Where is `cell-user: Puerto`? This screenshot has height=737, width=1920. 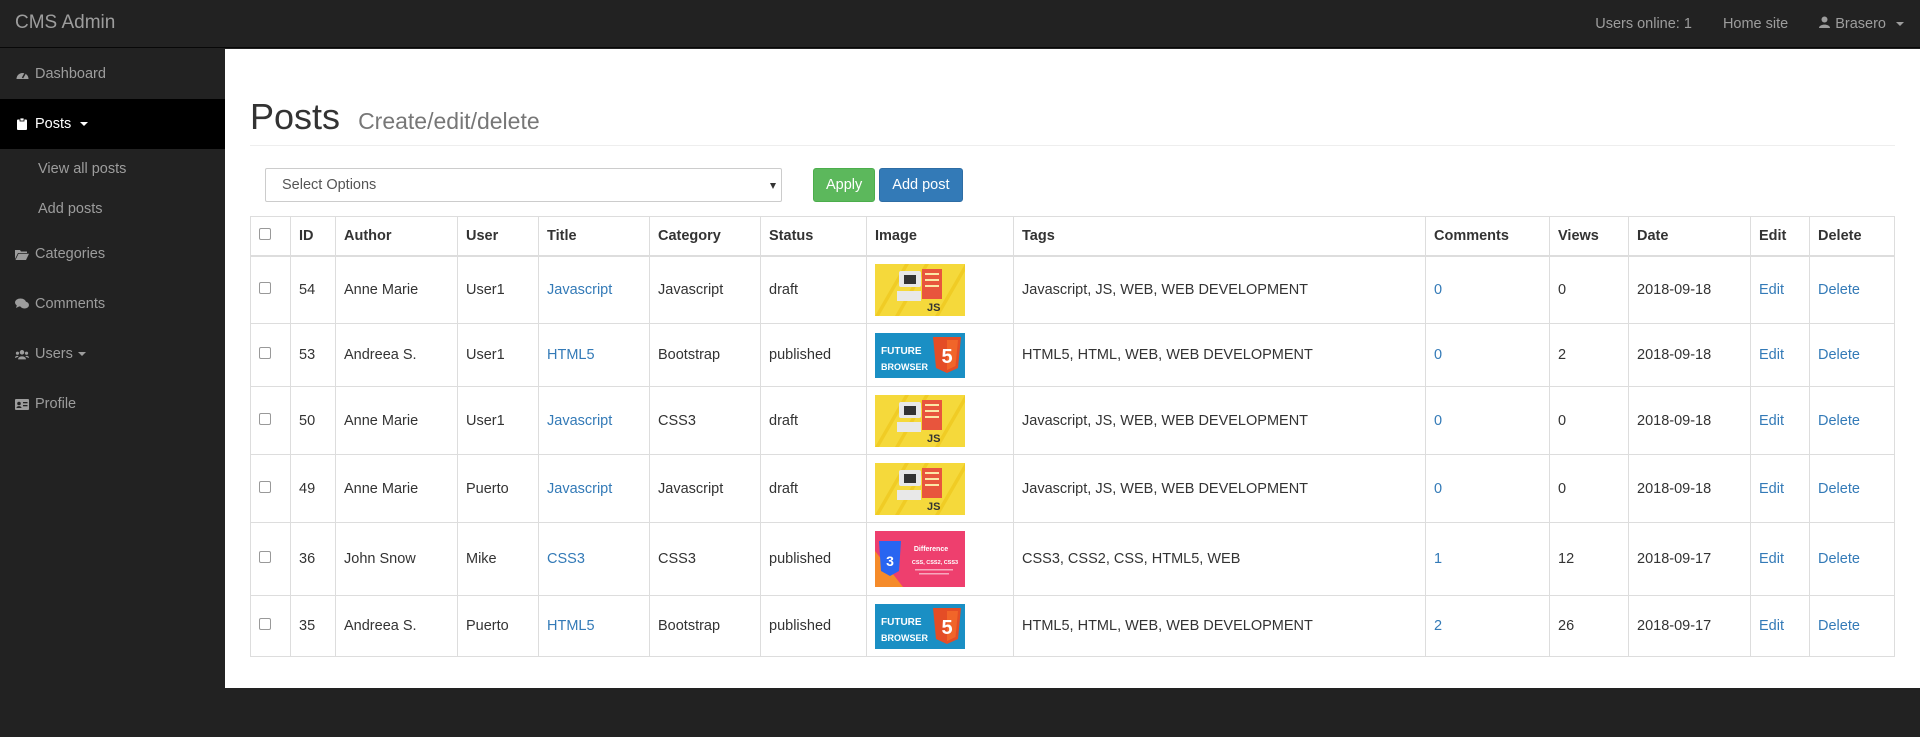
cell-user: Puerto is located at coordinates (498, 626).